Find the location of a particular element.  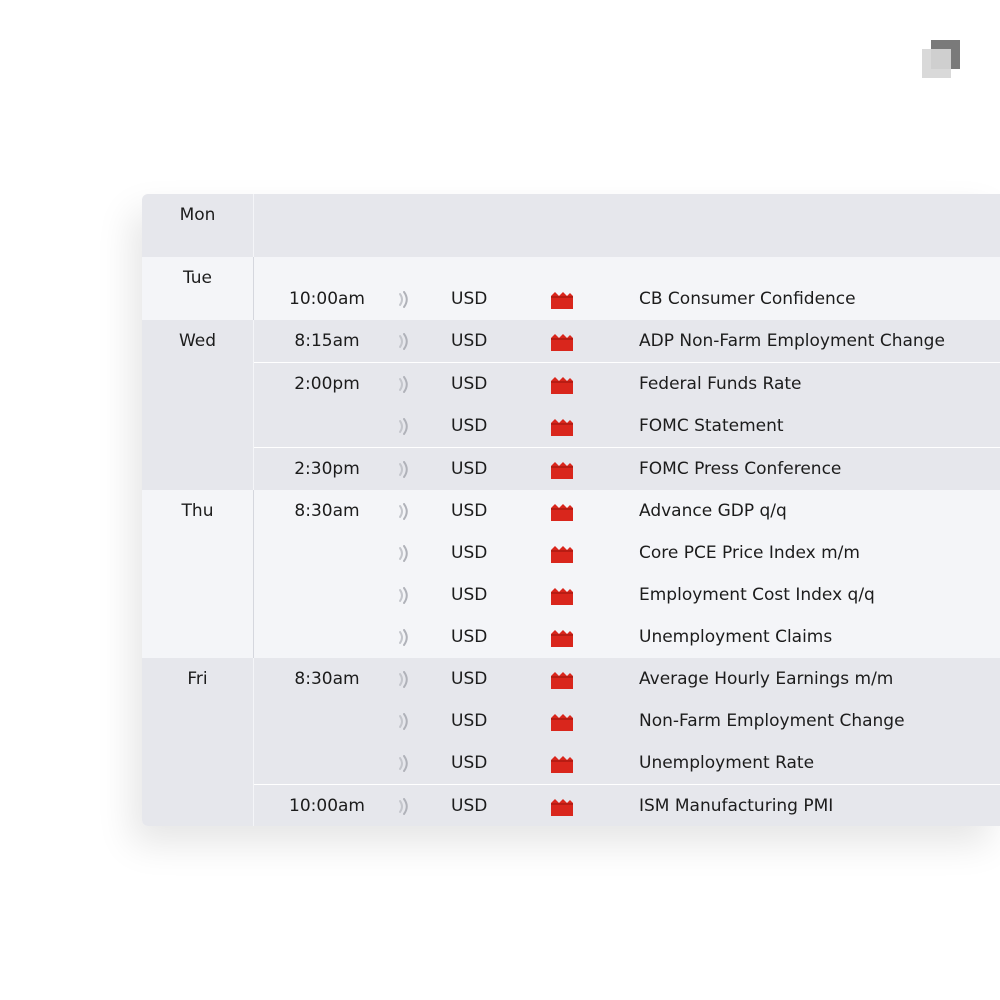

empty-day-row is located at coordinates (627, 225).